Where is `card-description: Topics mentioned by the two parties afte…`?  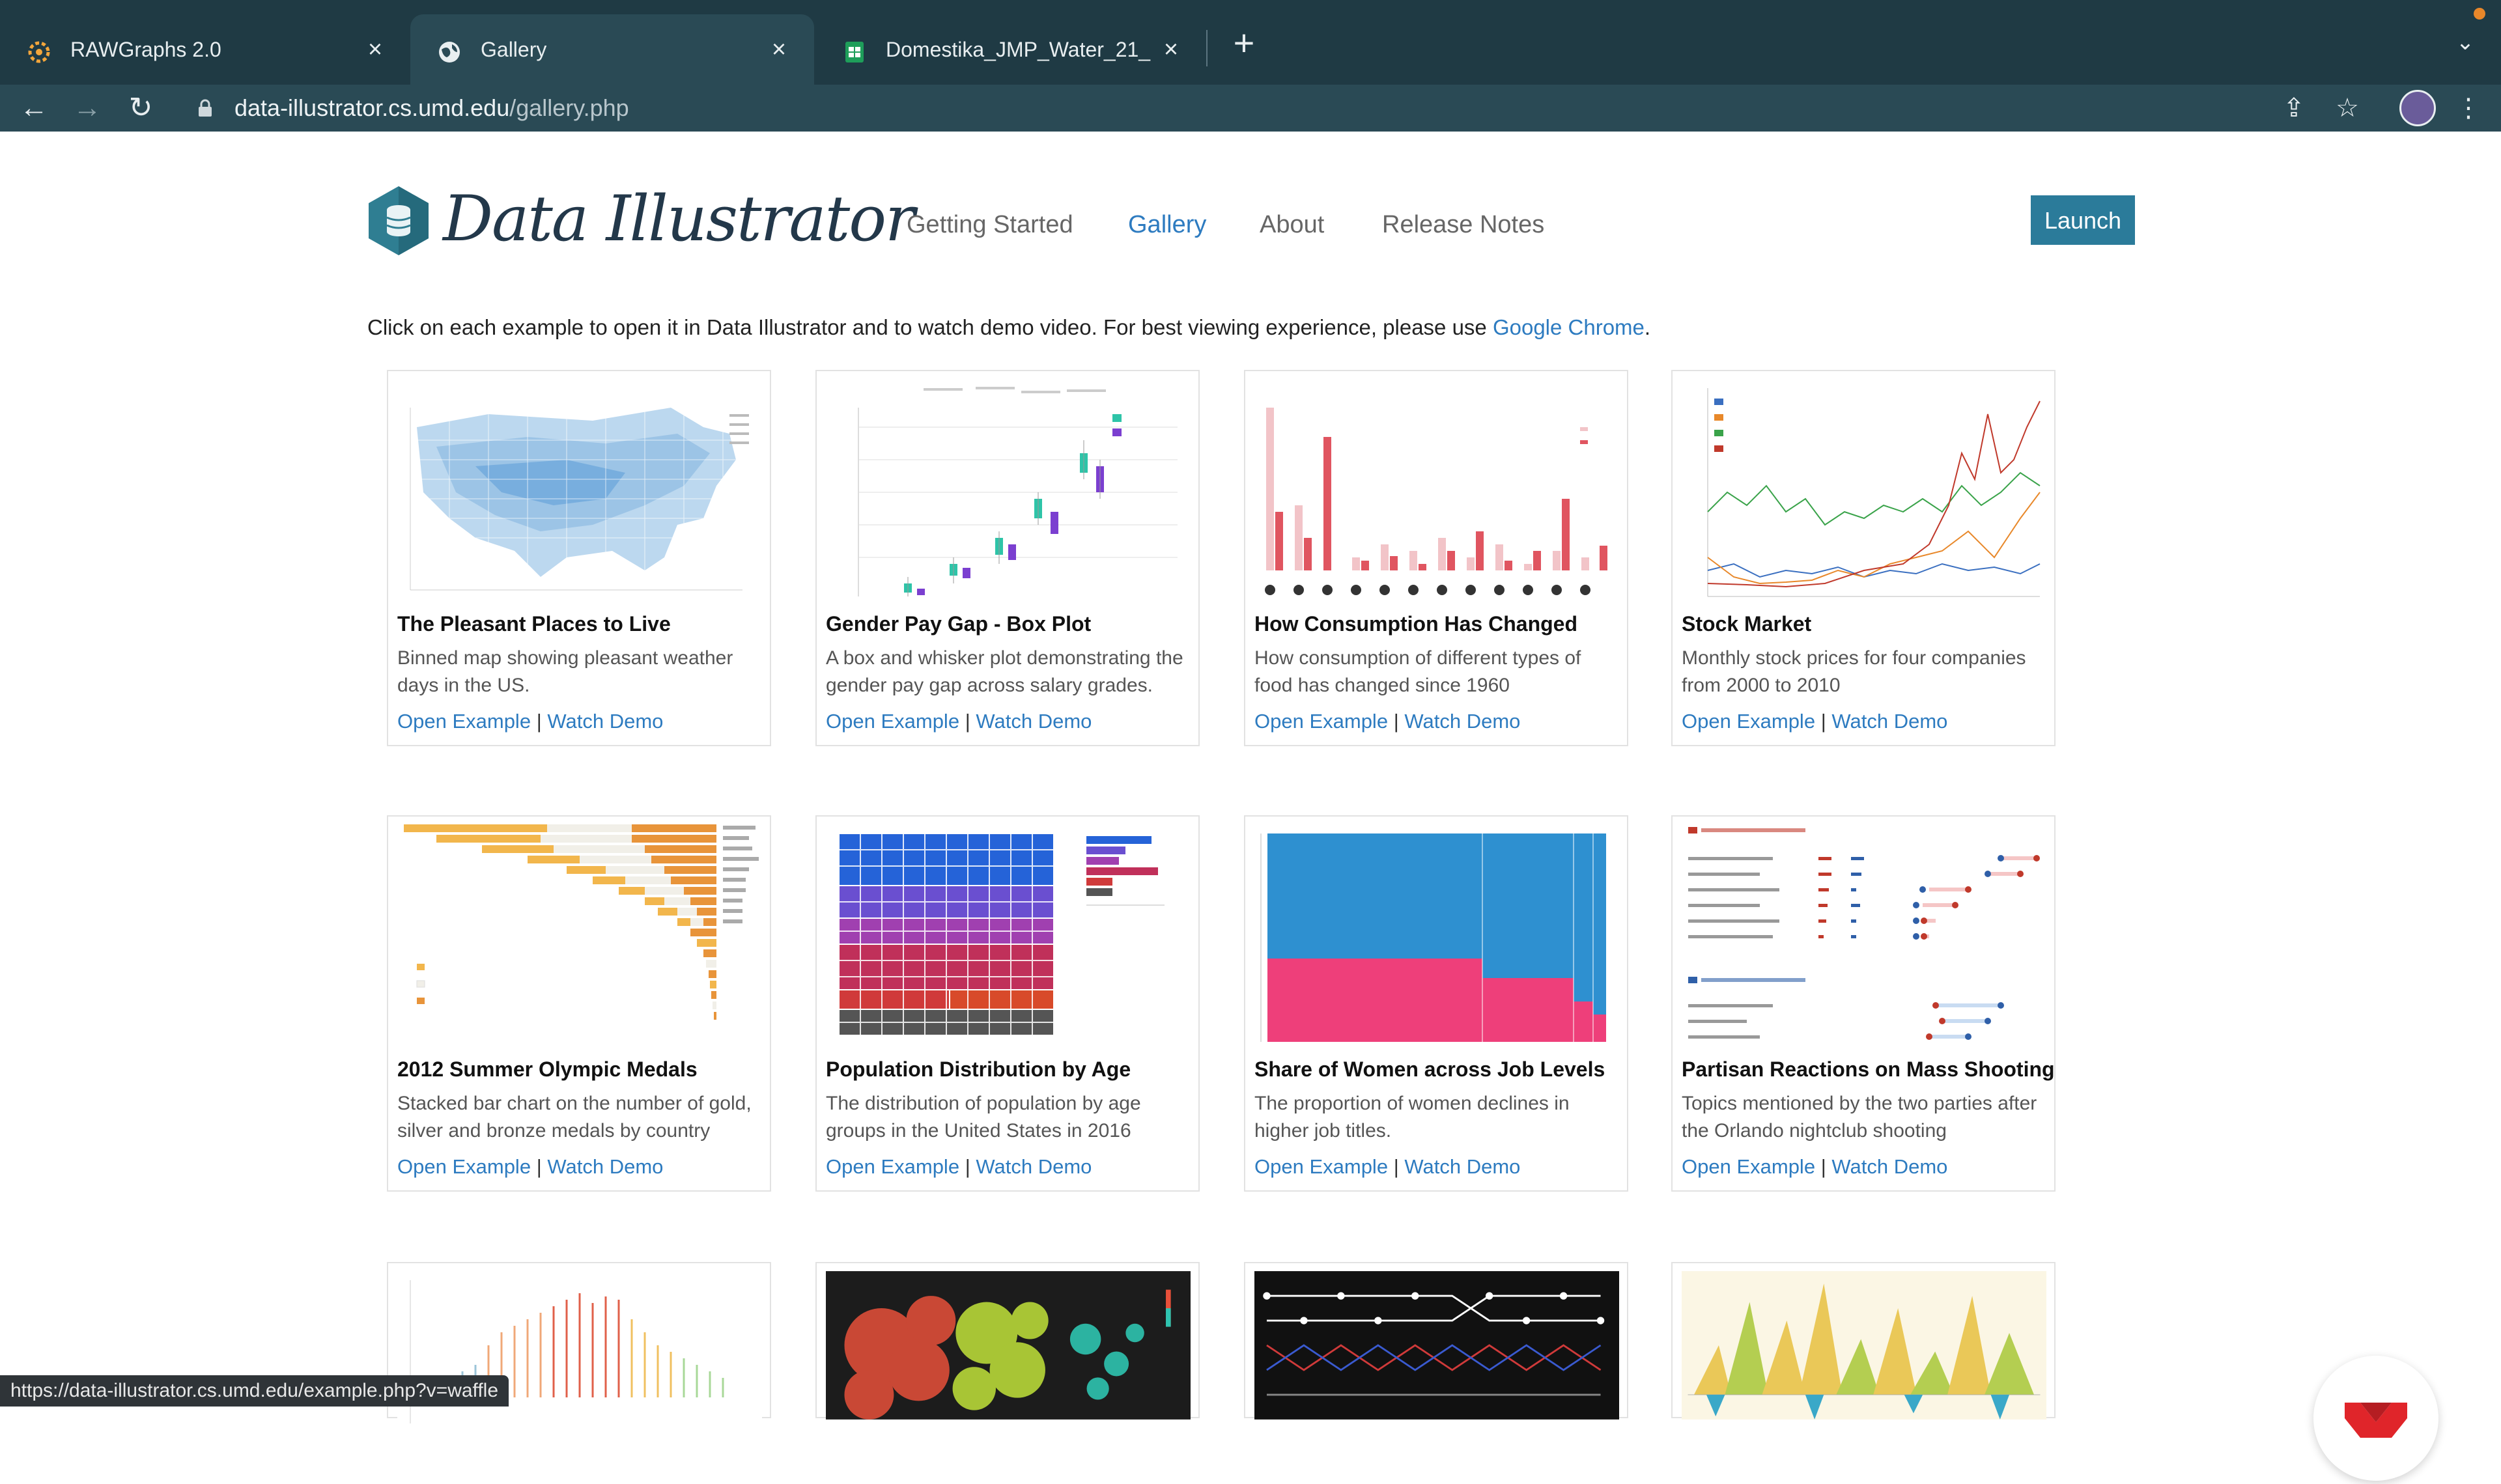
card-description: Topics mentioned by the two parties afte… is located at coordinates (1859, 1117).